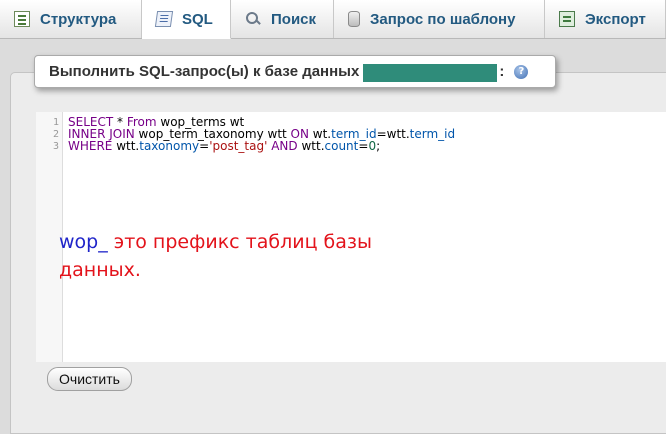  I want to click on tab-structure: Структура, so click(71, 19).